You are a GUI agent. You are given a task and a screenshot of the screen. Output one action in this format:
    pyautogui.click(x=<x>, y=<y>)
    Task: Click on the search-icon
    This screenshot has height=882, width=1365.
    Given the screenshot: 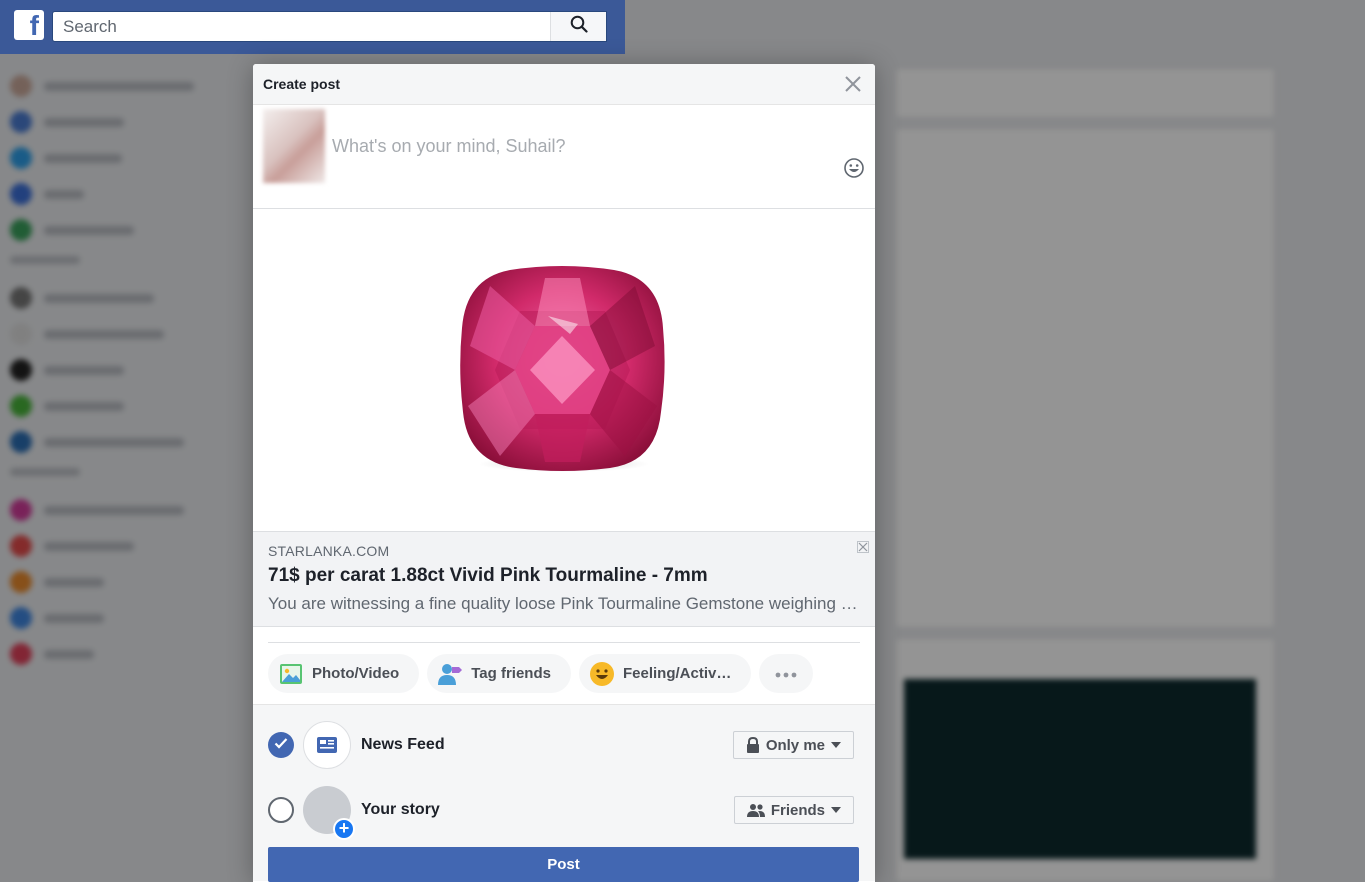 What is the action you would take?
    pyautogui.click(x=579, y=26)
    